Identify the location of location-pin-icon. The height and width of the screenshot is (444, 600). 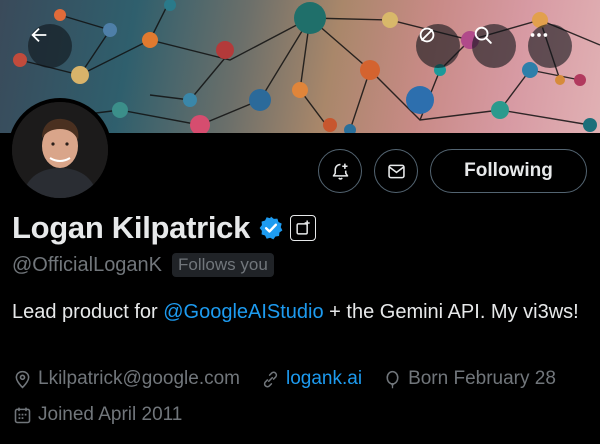
(22, 379).